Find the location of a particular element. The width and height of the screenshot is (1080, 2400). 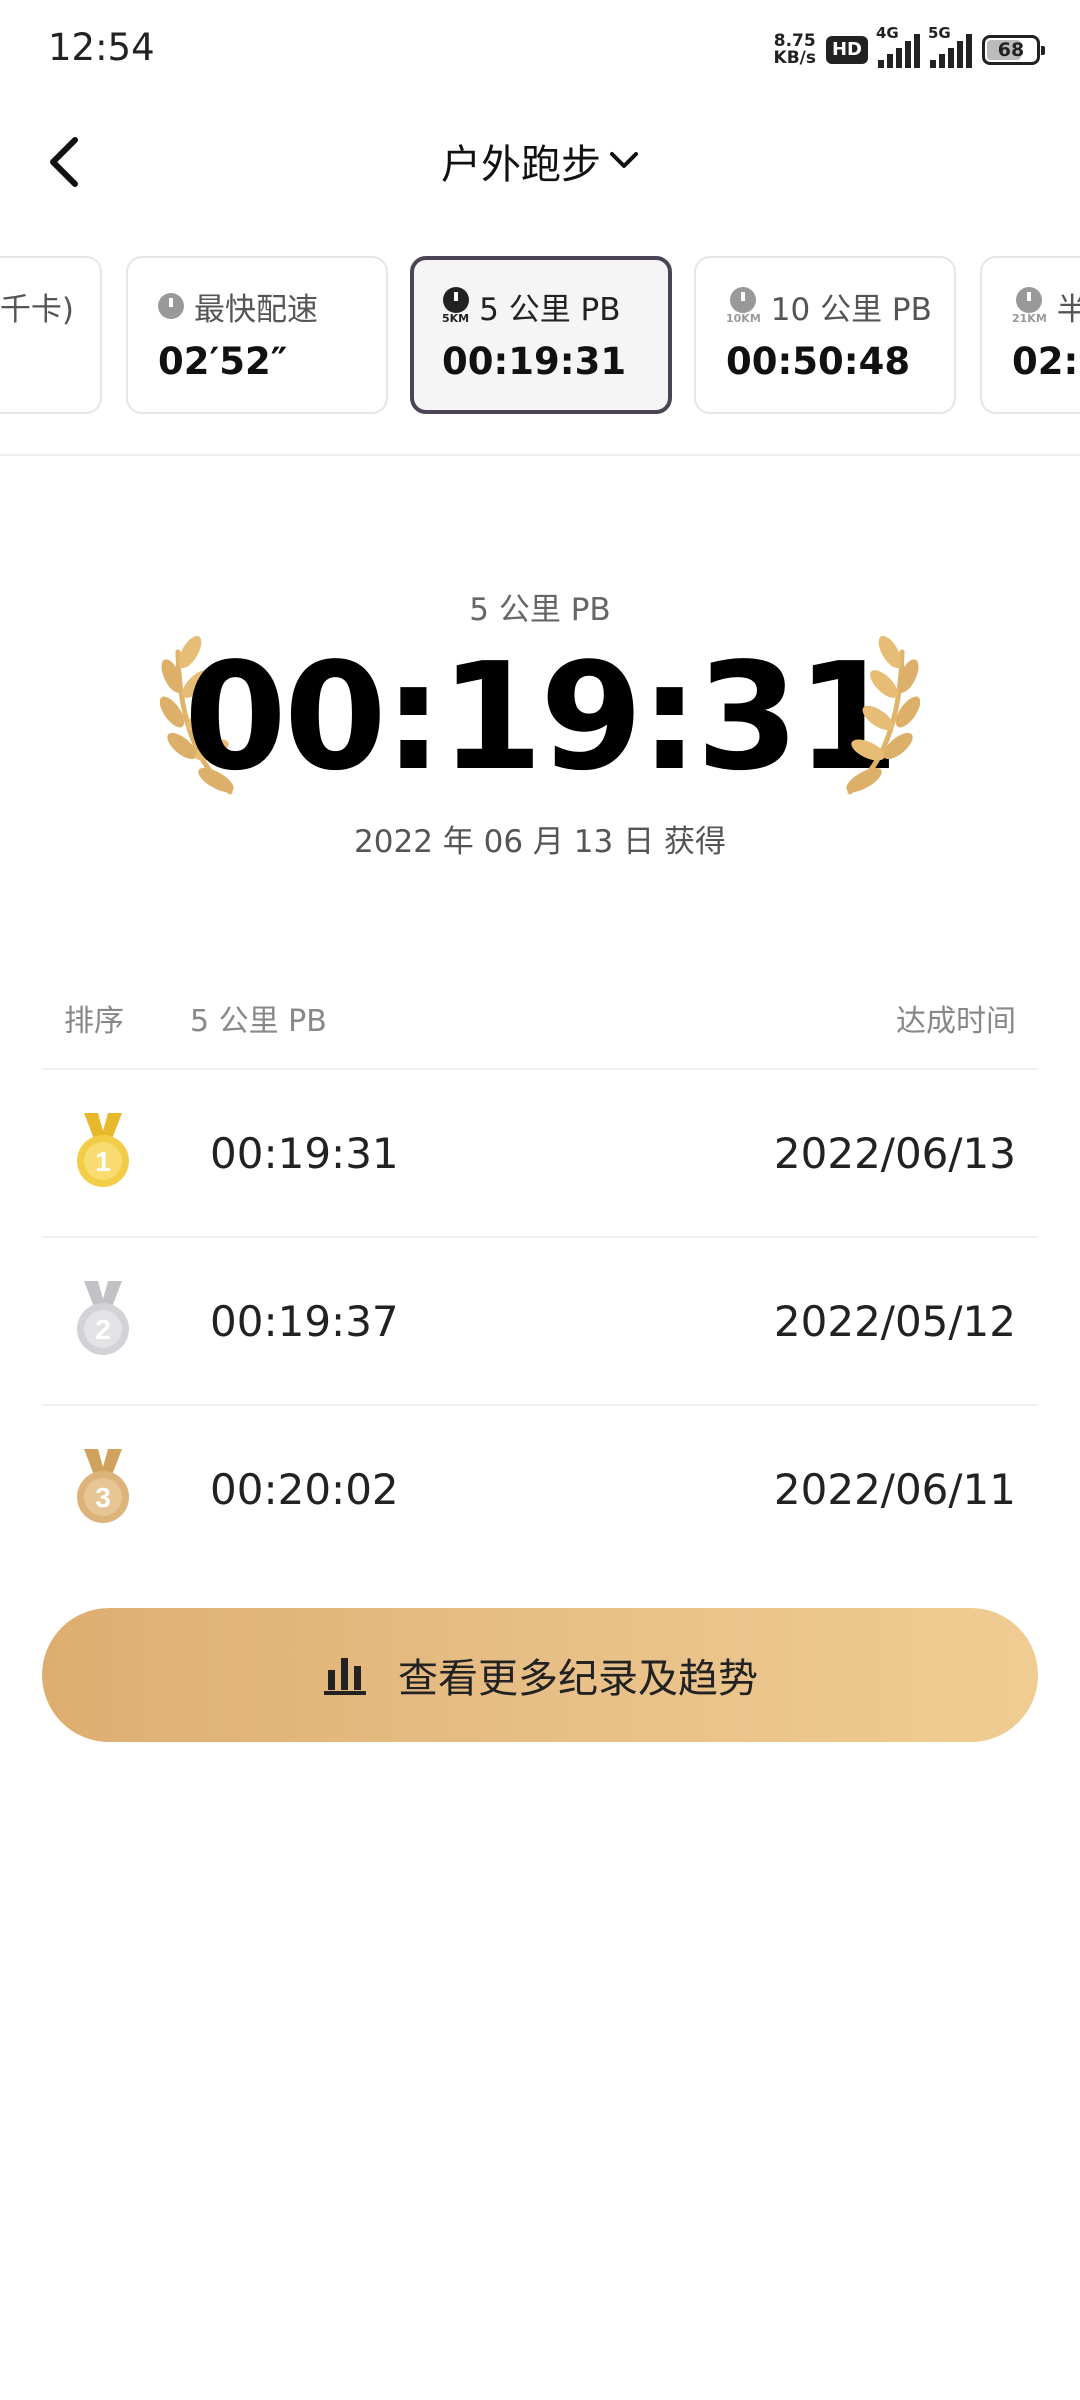

svg-text: 1 is located at coordinates (103, 1161).